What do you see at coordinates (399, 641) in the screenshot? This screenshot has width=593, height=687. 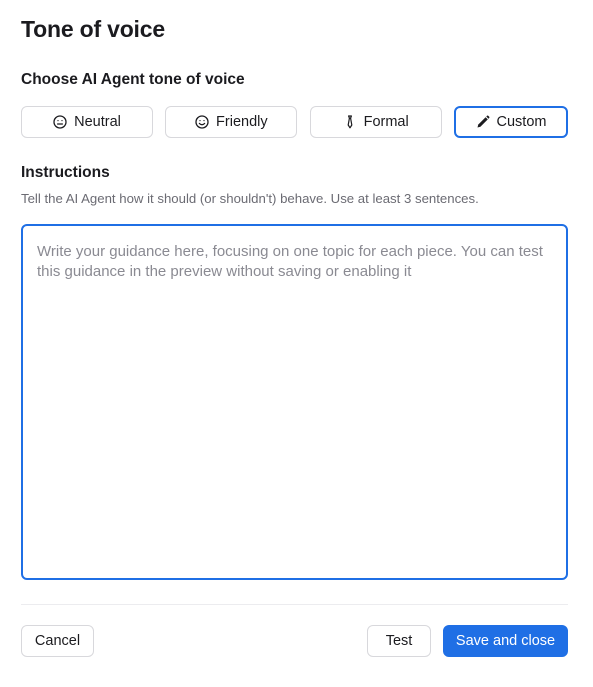 I see `test-button: Test` at bounding box center [399, 641].